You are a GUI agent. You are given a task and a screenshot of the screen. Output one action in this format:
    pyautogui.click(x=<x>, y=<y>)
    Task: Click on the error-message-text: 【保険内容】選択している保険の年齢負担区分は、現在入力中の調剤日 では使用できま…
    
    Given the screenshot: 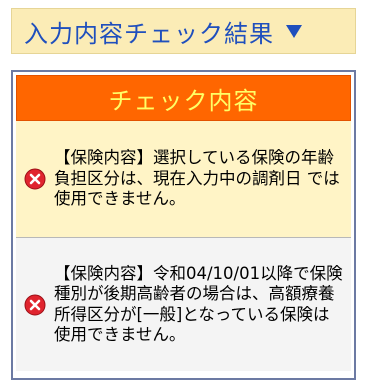 What is the action you would take?
    pyautogui.click(x=197, y=178)
    